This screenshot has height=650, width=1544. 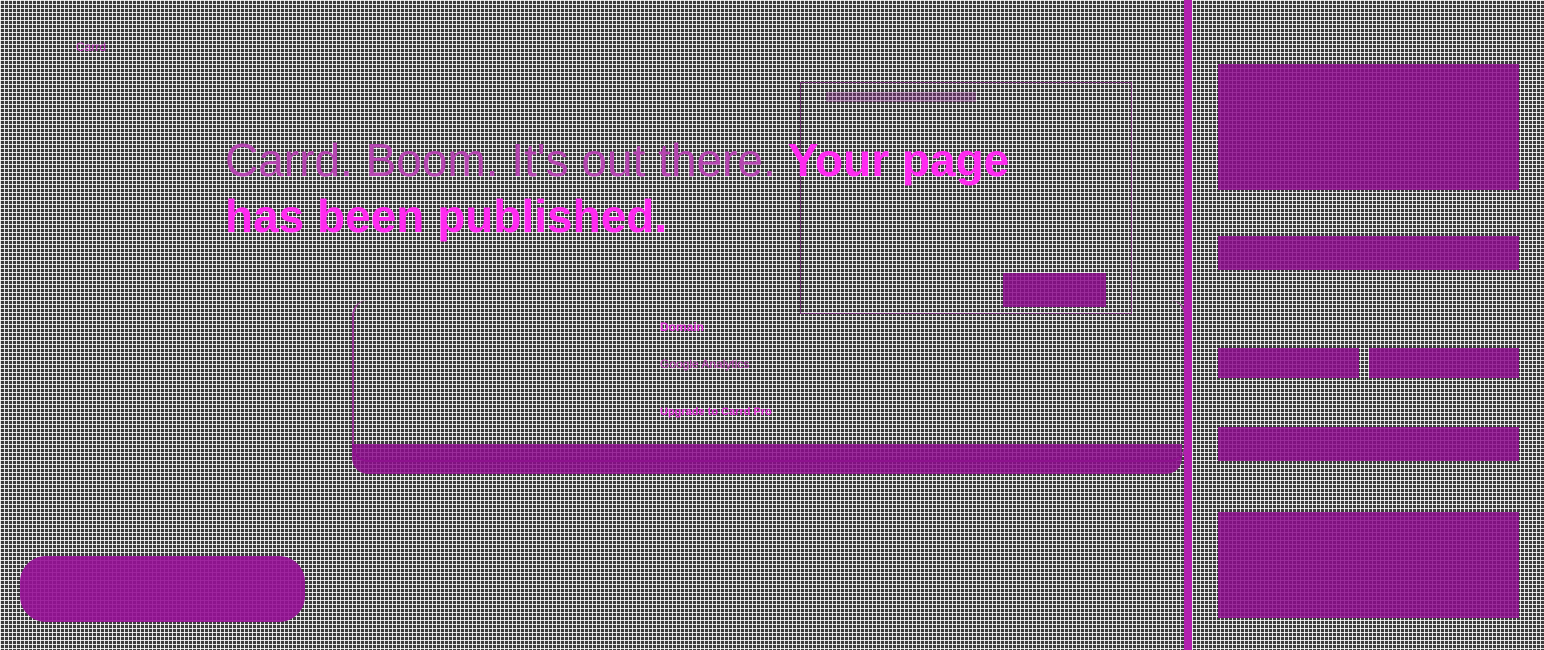 What do you see at coordinates (901, 97) in the screenshot?
I see `preview-frame-label` at bounding box center [901, 97].